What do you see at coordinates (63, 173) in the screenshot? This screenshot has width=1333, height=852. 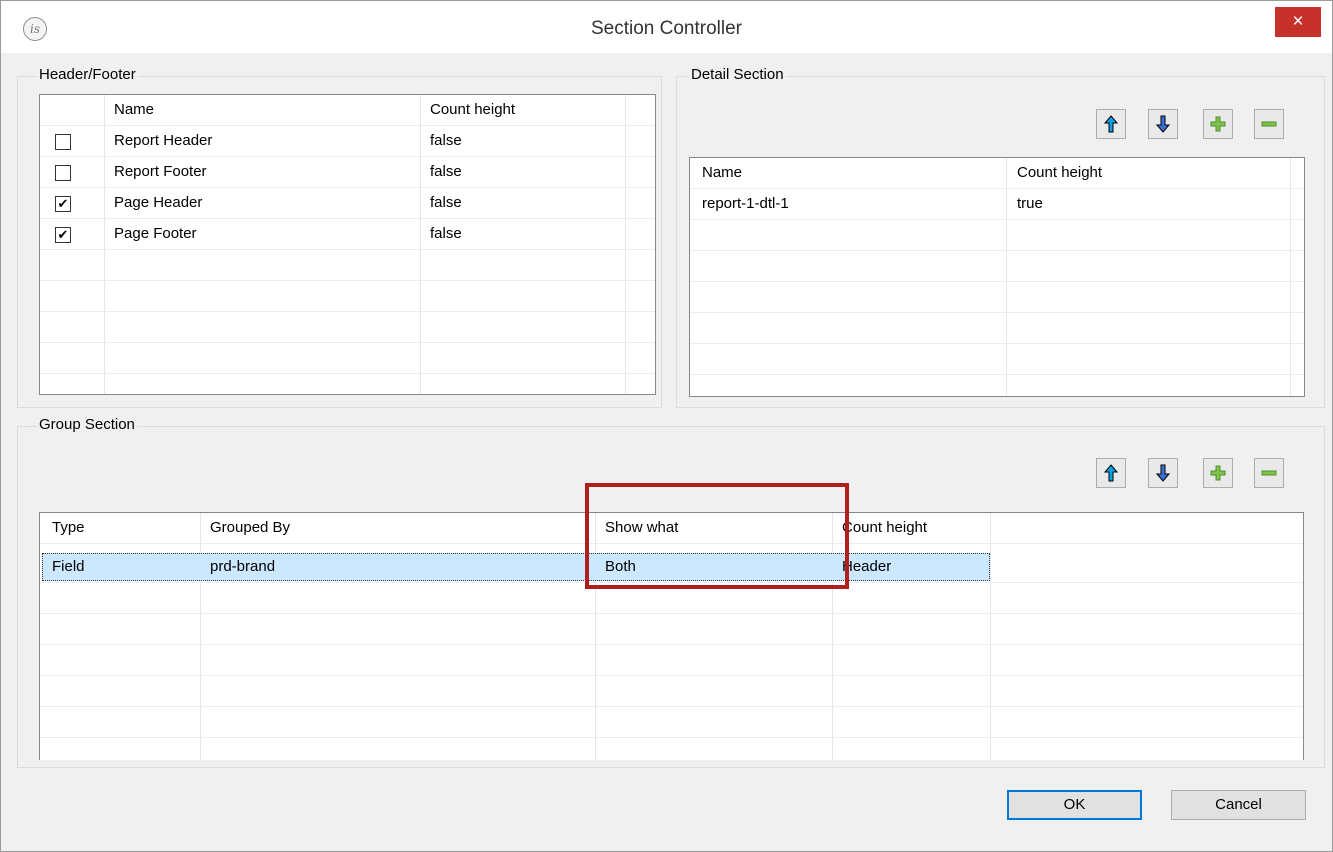 I see `report-footer-checkbox` at bounding box center [63, 173].